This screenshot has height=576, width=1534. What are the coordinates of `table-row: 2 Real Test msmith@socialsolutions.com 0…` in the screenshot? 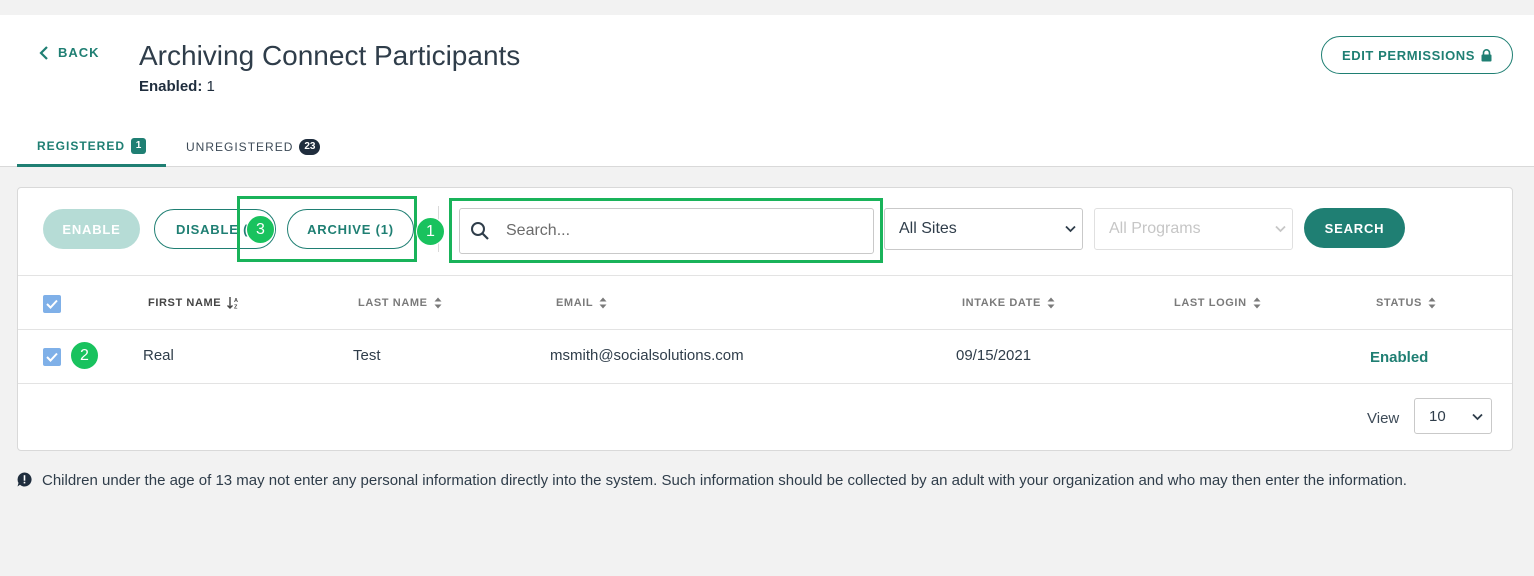 It's located at (765, 357).